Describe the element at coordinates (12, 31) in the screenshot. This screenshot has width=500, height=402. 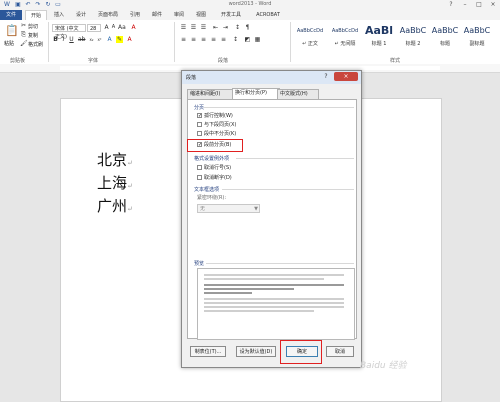
I see `paste-icon: 📋` at that location.